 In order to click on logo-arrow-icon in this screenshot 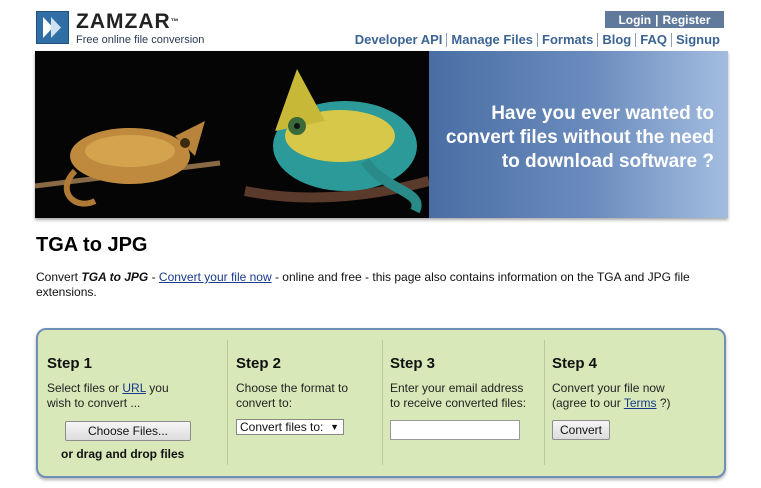, I will do `click(52, 27)`.